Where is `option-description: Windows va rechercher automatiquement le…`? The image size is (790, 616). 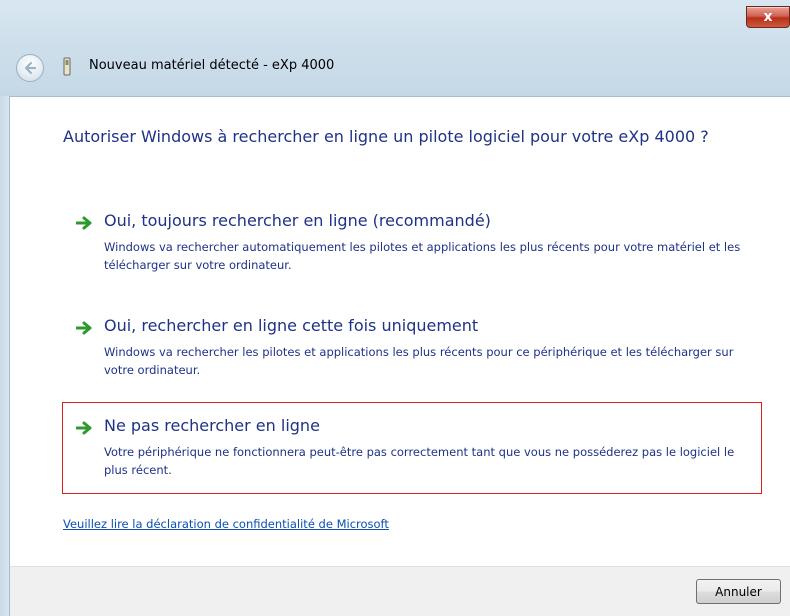 option-description: Windows va rechercher automatiquement le… is located at coordinates (422, 256).